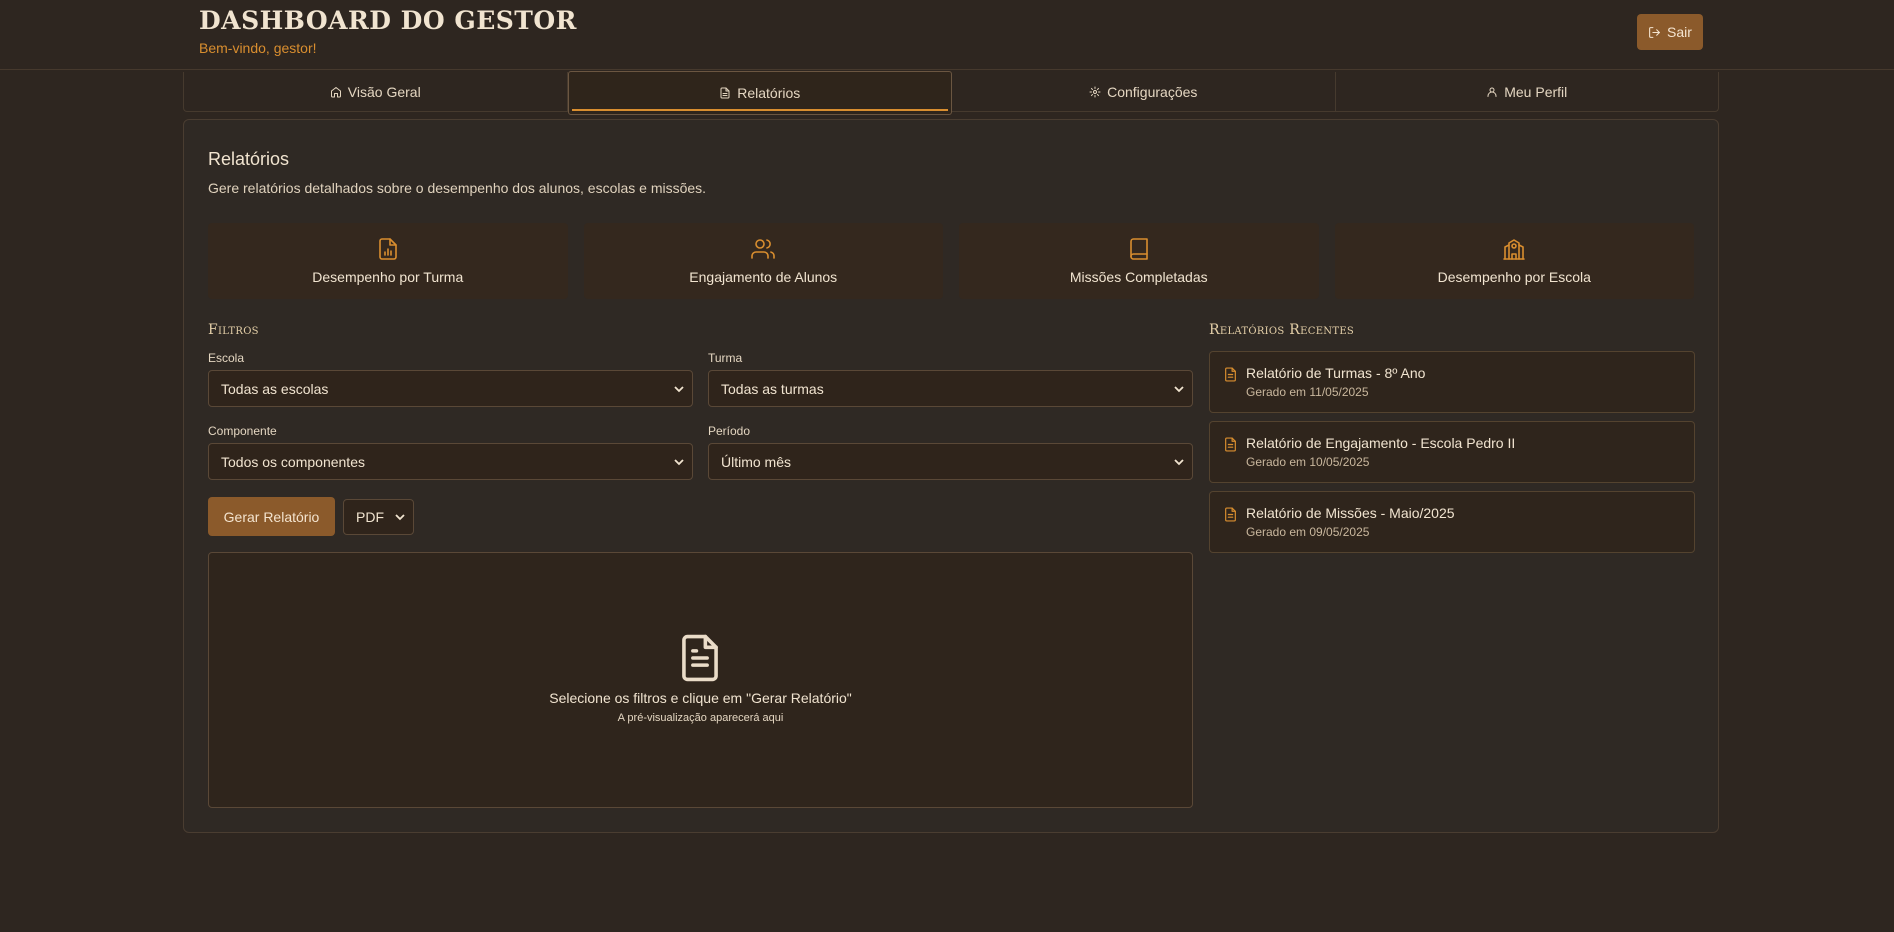 This screenshot has width=1894, height=932. What do you see at coordinates (1492, 92) in the screenshot?
I see `user-icon` at bounding box center [1492, 92].